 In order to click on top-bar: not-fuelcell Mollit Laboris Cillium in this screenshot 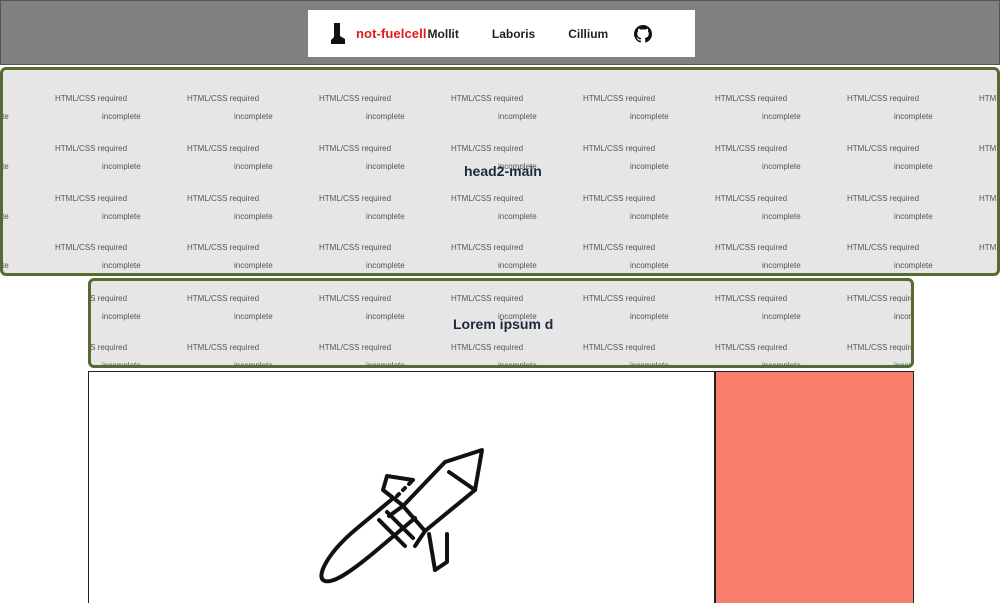, I will do `click(500, 32)`.